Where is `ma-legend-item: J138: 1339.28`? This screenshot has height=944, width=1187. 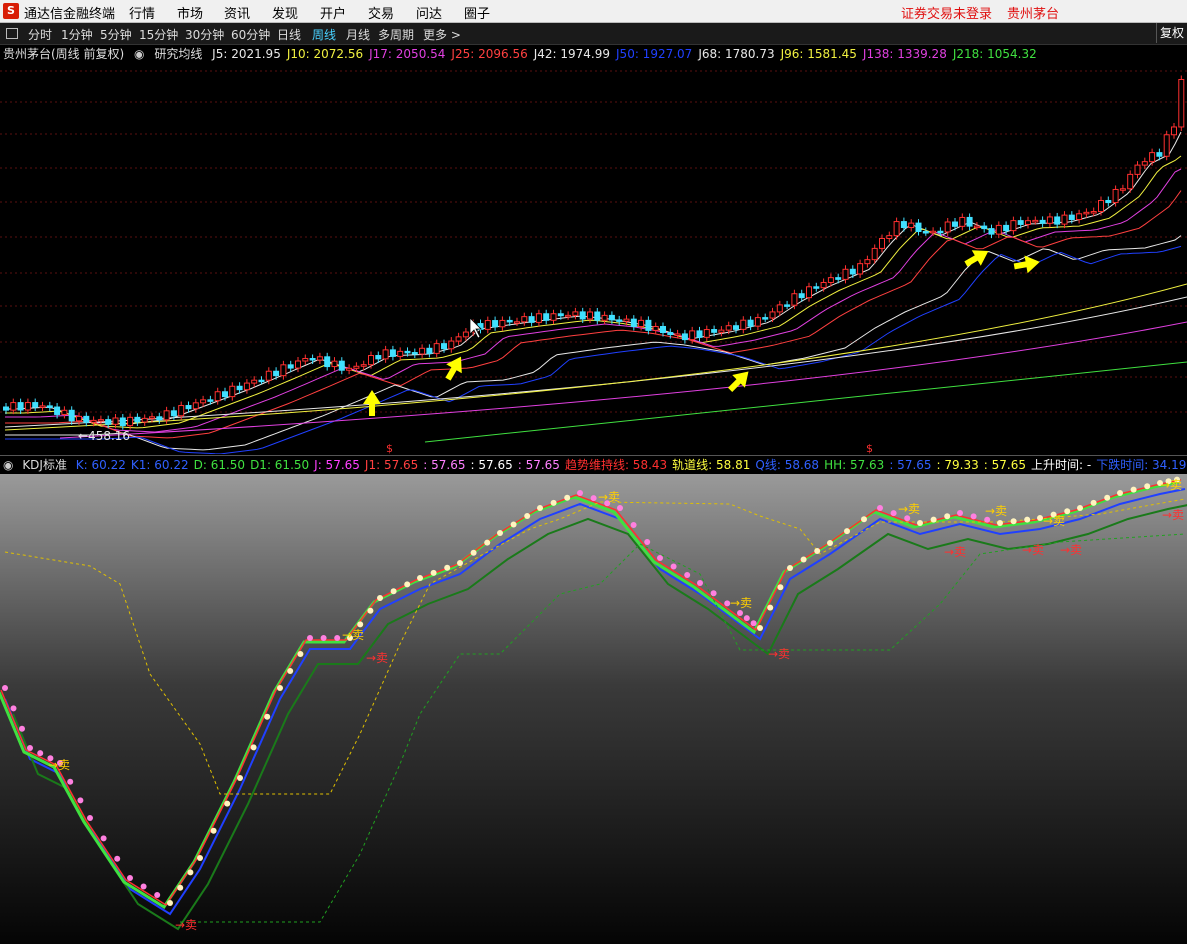 ma-legend-item: J138: 1339.28 is located at coordinates (904, 54).